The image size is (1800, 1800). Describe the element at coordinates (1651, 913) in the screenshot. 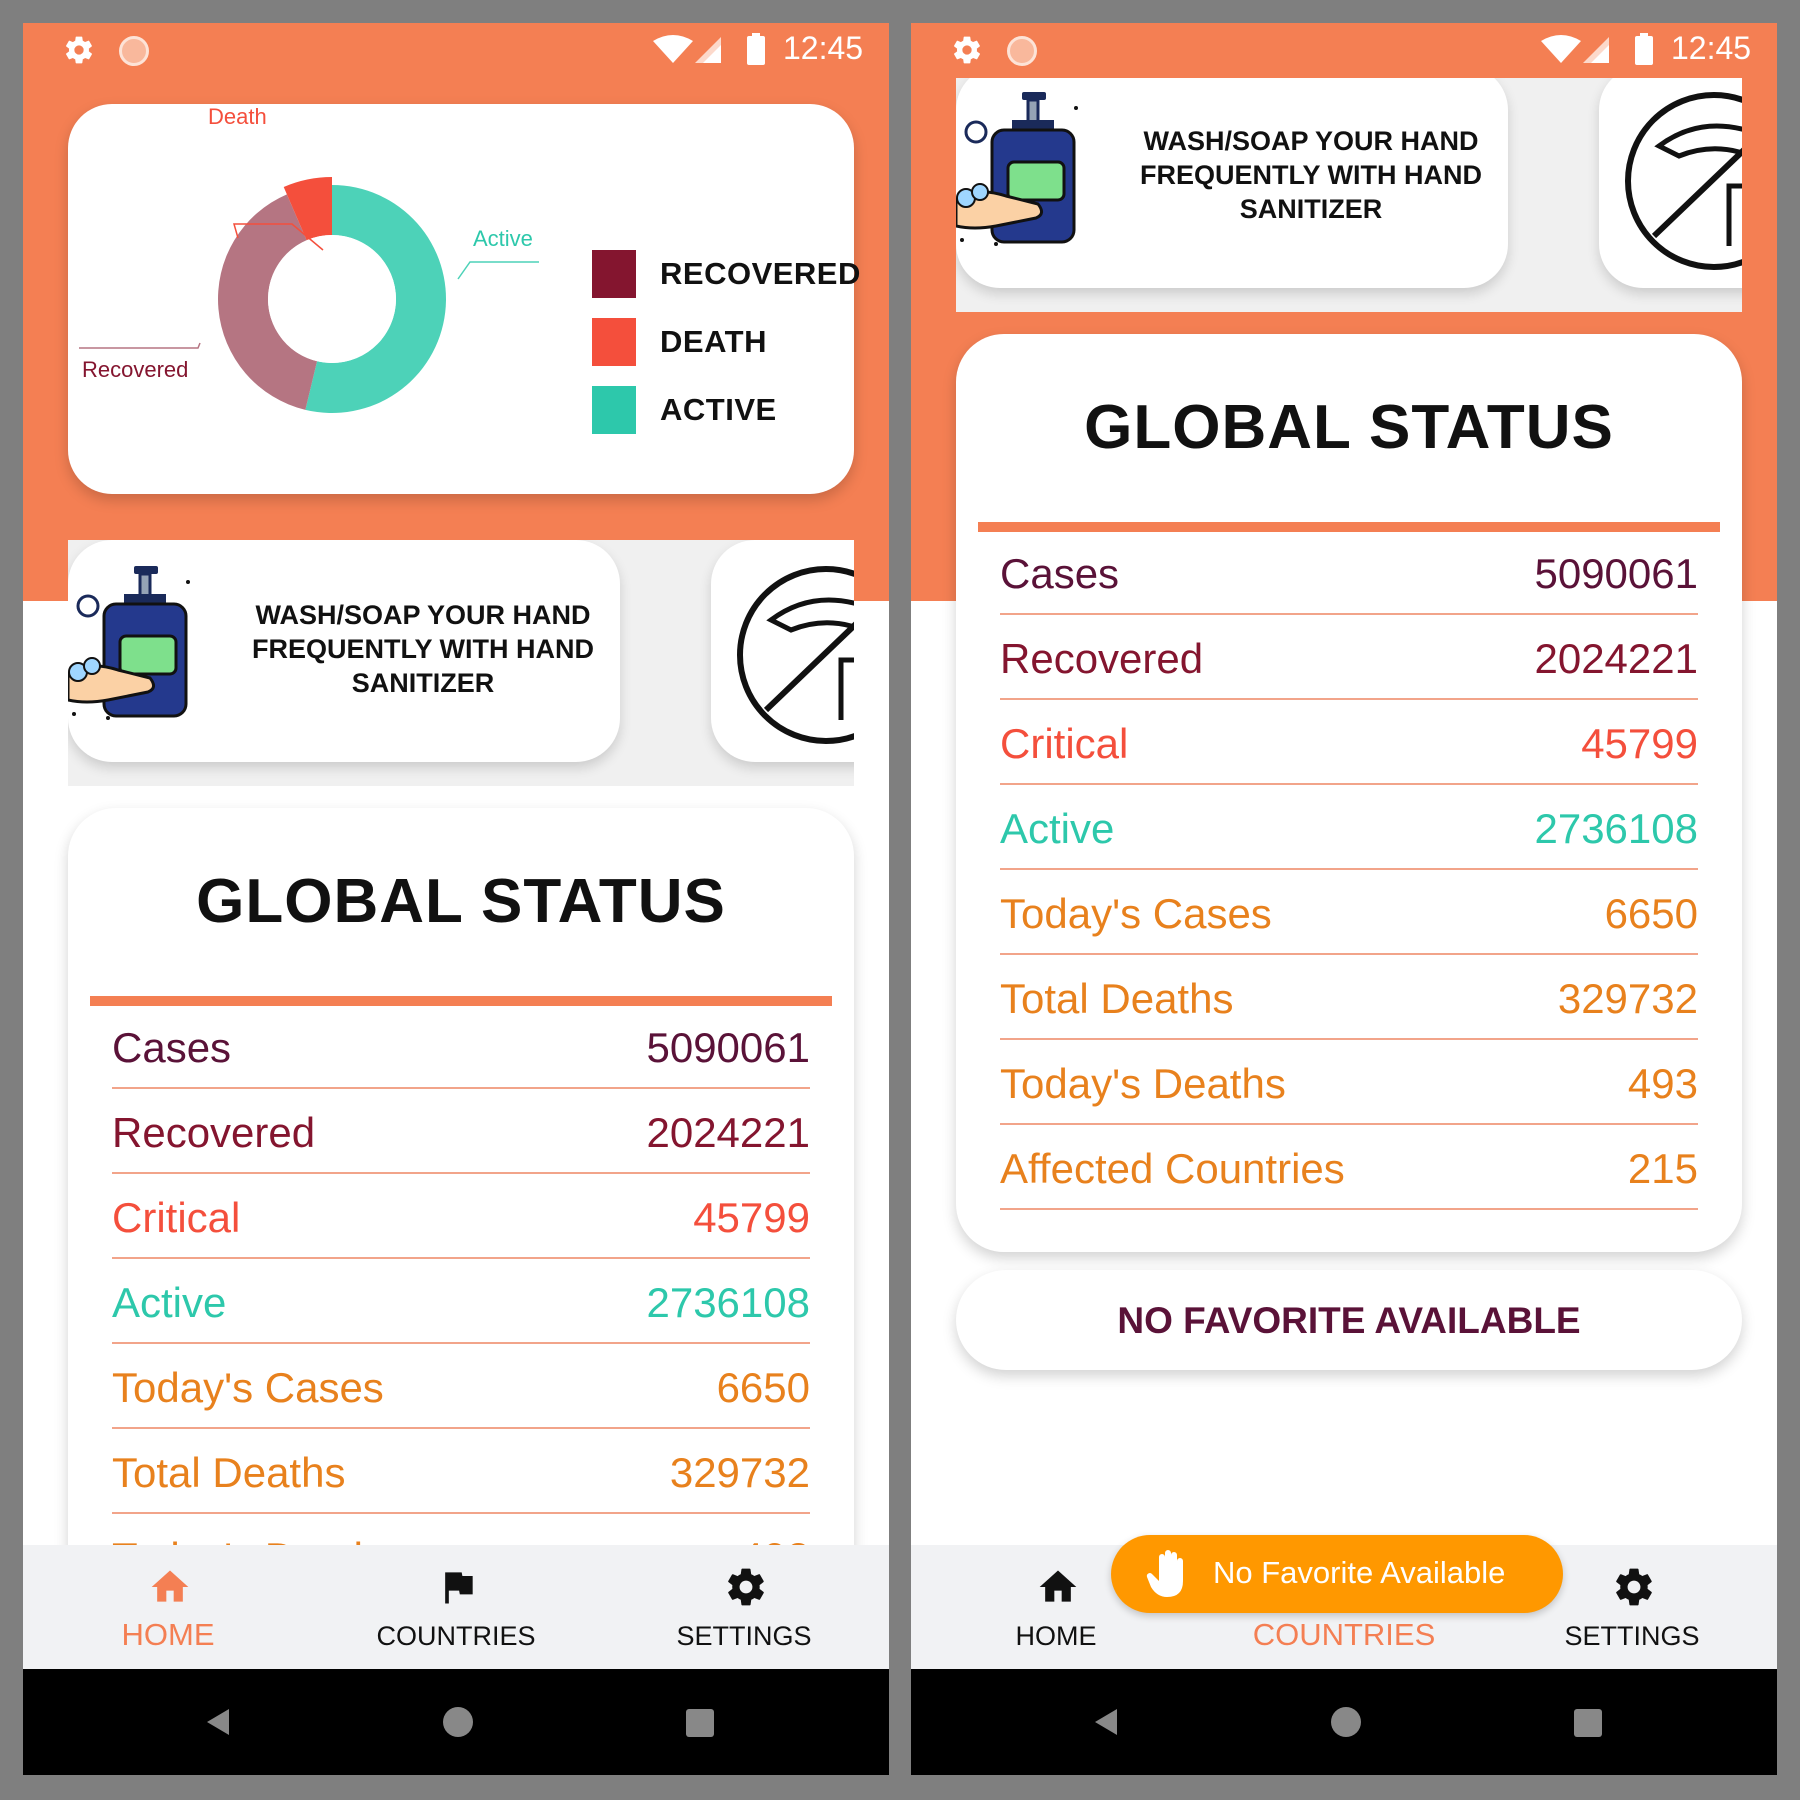

I see `stat-value: 6650` at that location.